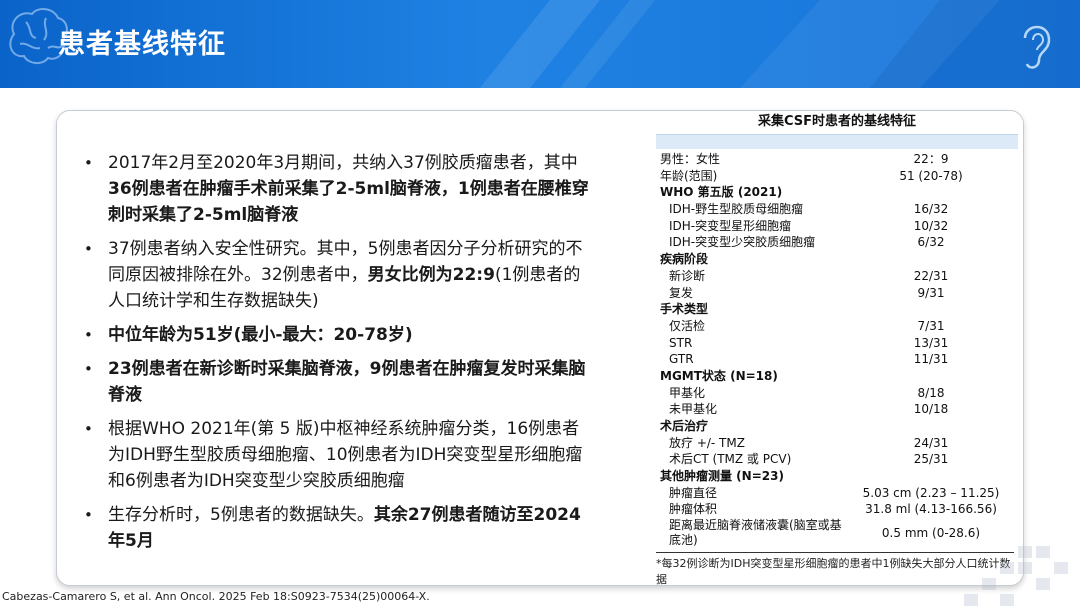 The image size is (1080, 608). I want to click on row-label: 肿瘤直径, so click(693, 492).